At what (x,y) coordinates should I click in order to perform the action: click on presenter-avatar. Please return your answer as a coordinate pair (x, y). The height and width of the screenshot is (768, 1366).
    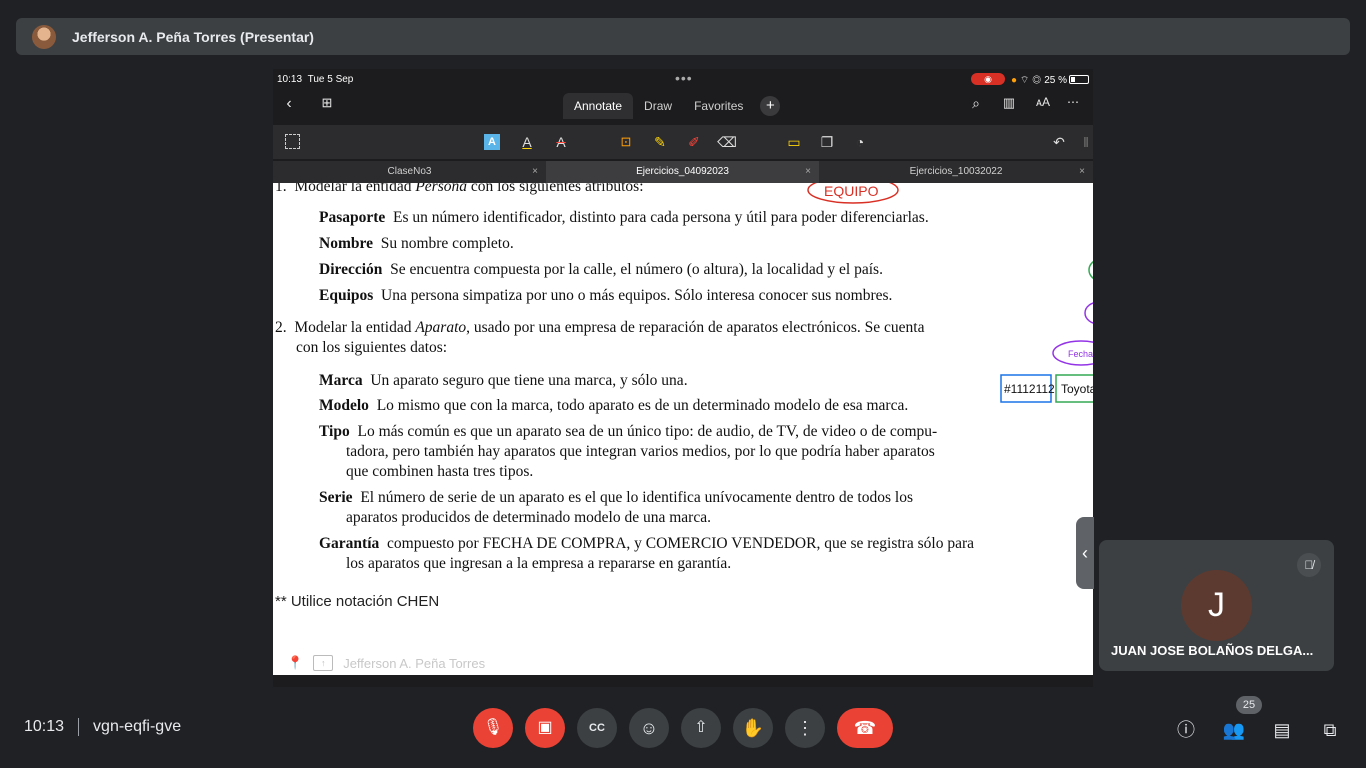
    Looking at the image, I should click on (44, 36).